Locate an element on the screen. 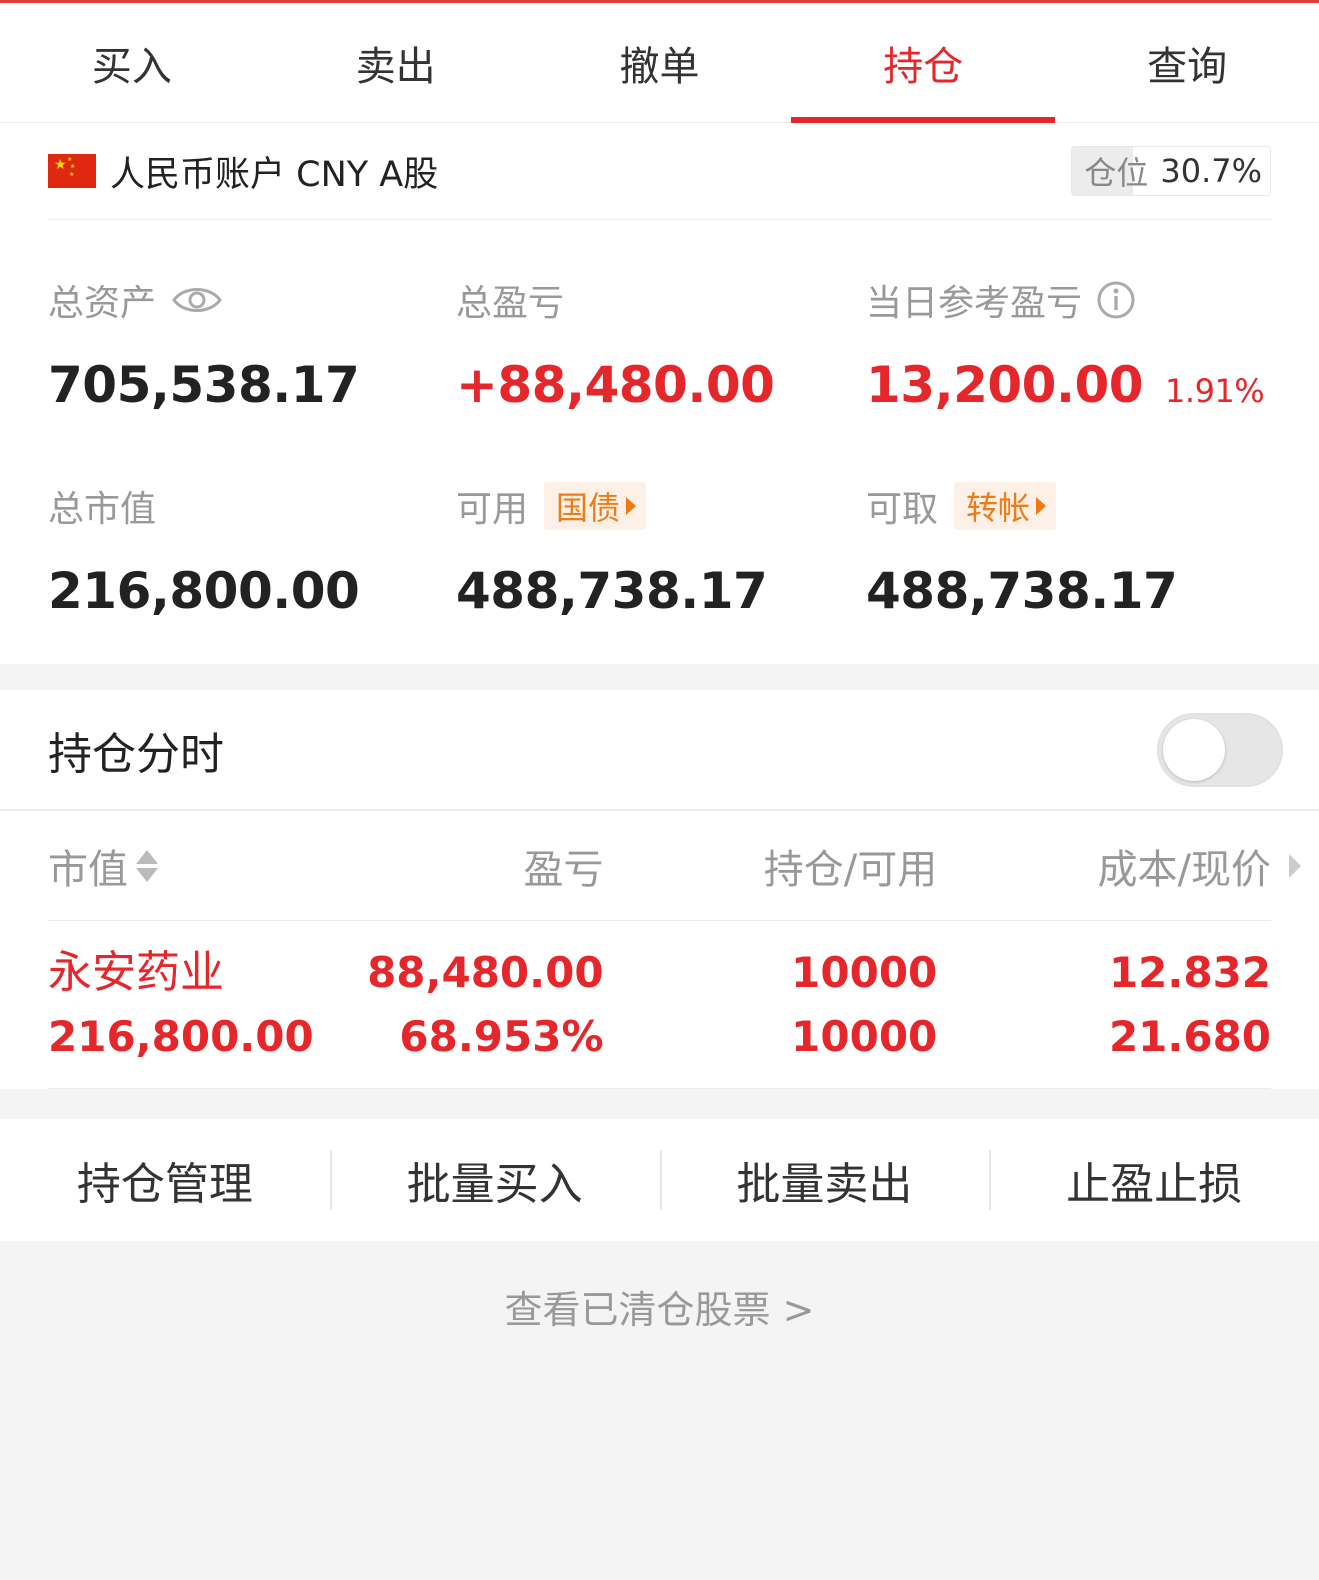 The height and width of the screenshot is (1580, 1319). daily-pnl-value: 13,200.00 is located at coordinates (1005, 385).